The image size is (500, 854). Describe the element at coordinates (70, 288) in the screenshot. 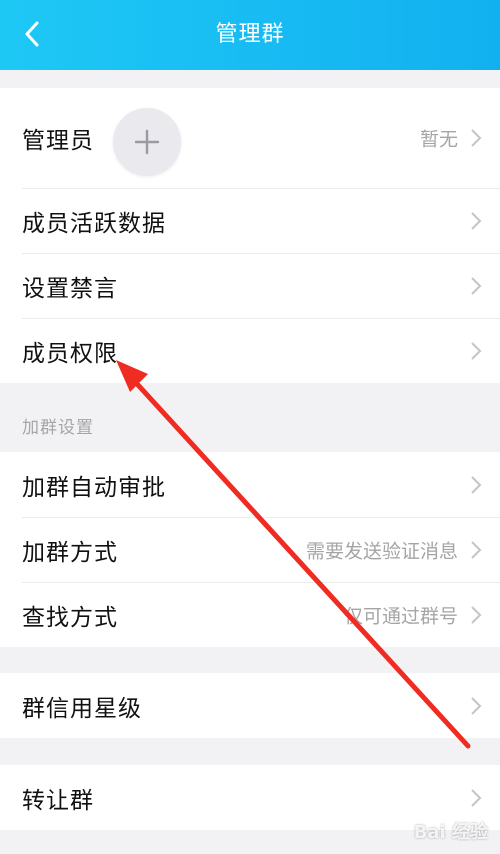

I see `row-label: 设置禁言` at that location.